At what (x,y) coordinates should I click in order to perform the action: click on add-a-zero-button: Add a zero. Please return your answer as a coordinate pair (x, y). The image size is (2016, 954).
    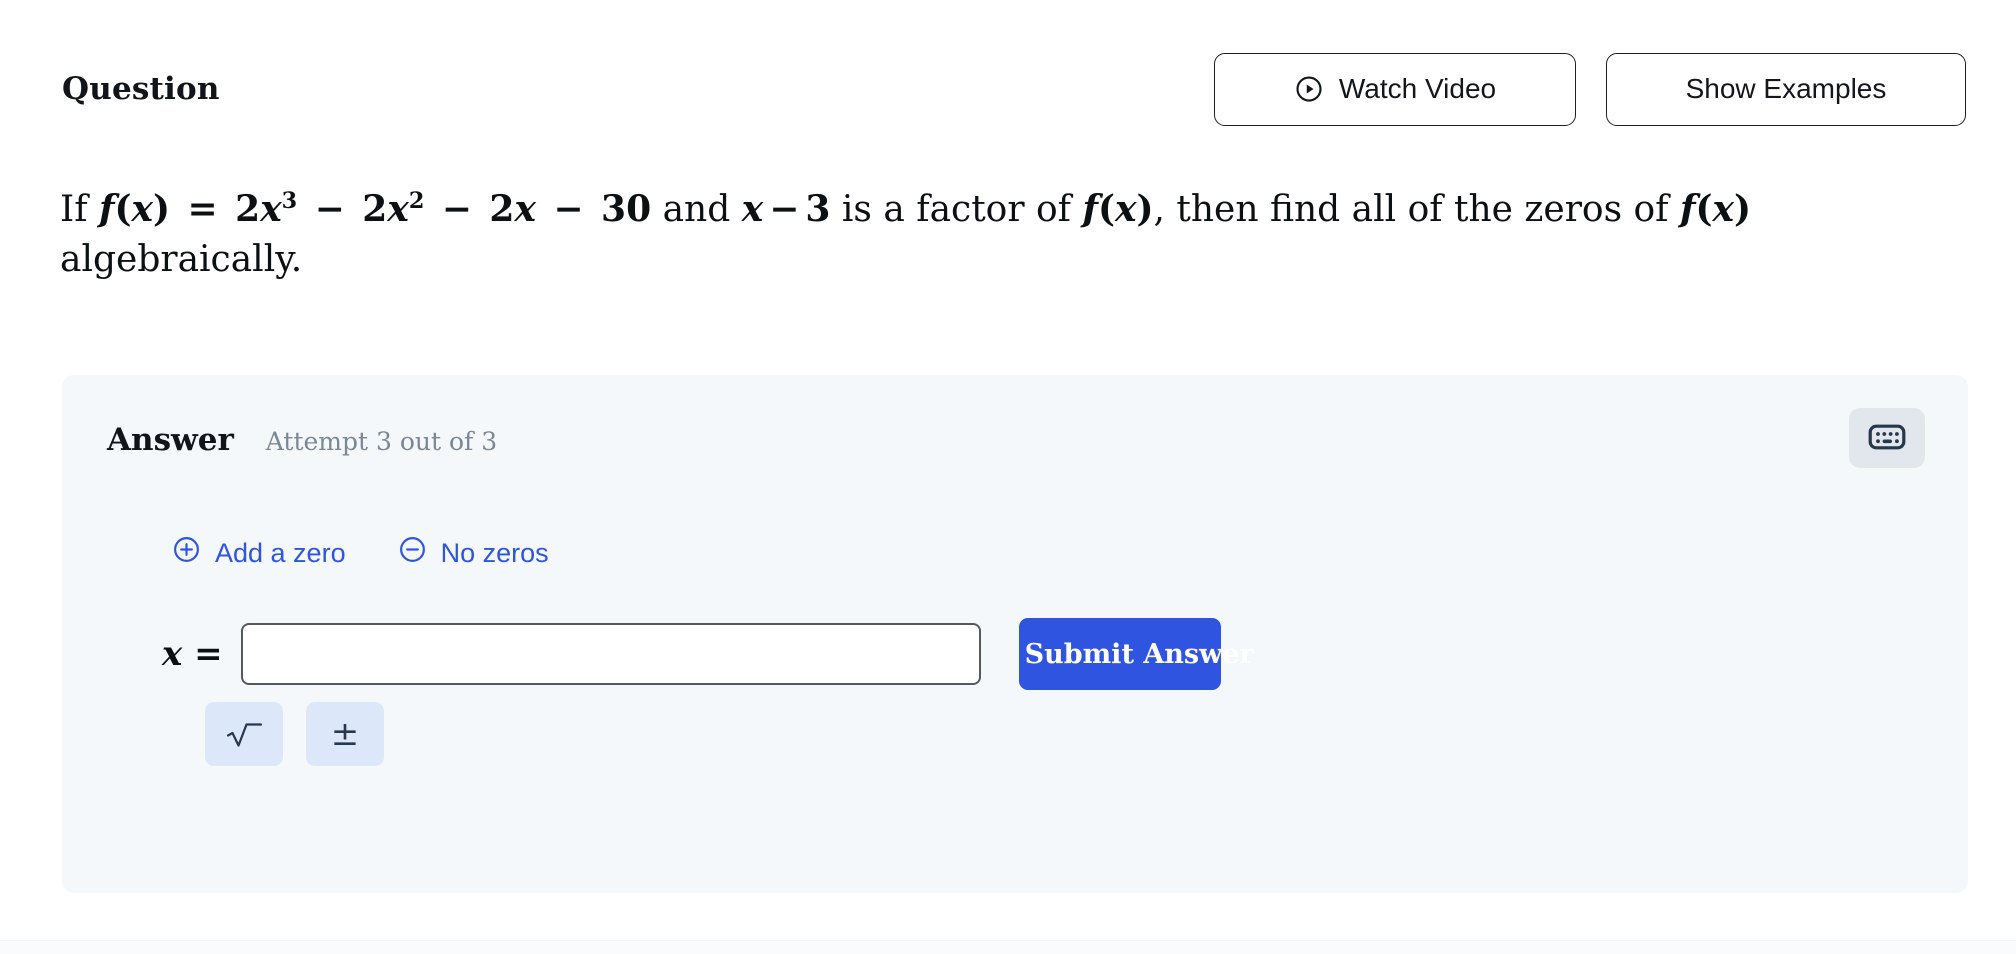
    Looking at the image, I should click on (259, 553).